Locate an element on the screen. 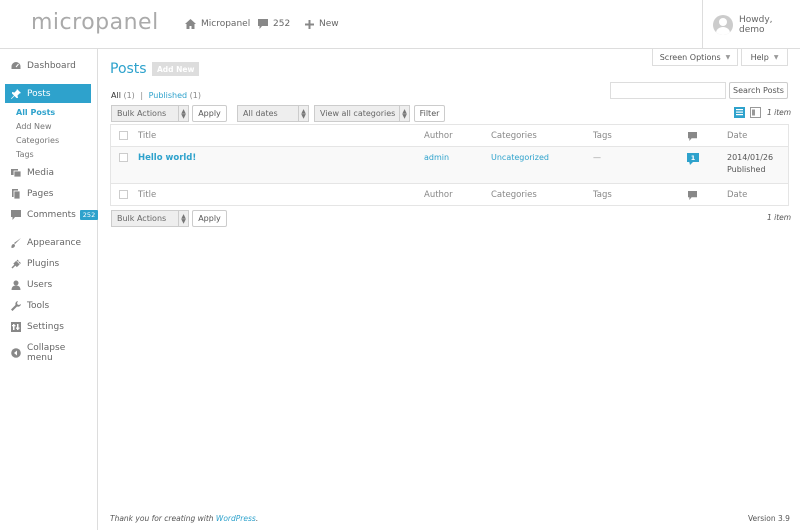  new-content-link: New is located at coordinates (322, 24).